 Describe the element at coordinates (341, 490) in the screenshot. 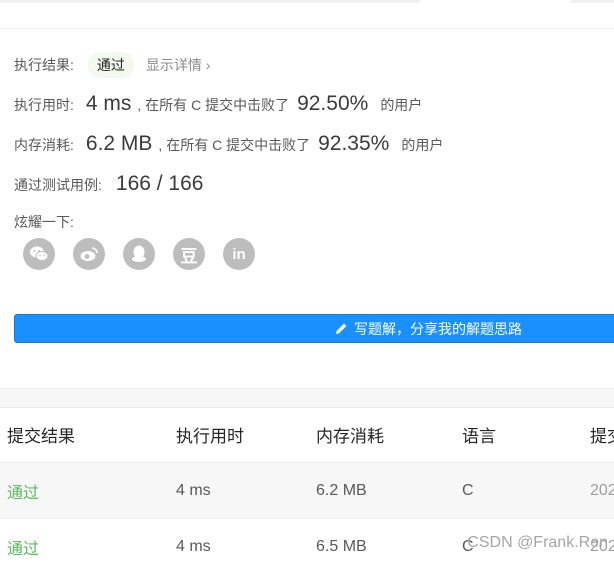

I see `row-memory: 6.2 MB` at that location.